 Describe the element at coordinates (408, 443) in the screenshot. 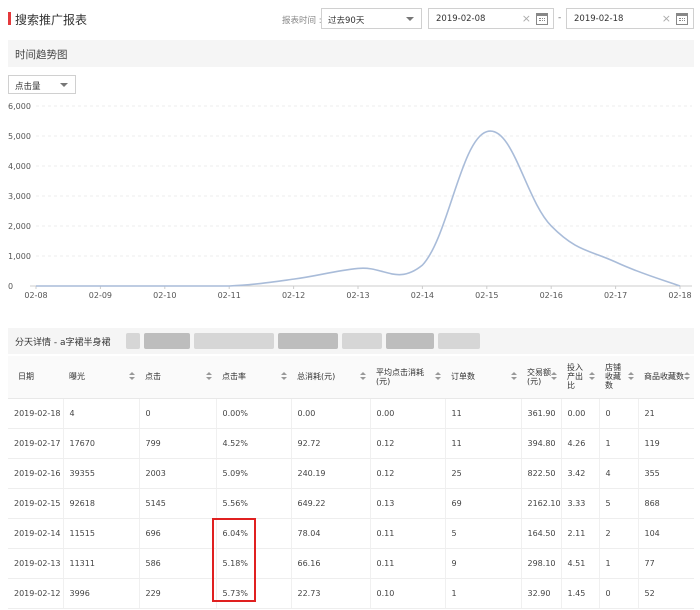

I see `cell-avg-click-cost: 0.12` at that location.